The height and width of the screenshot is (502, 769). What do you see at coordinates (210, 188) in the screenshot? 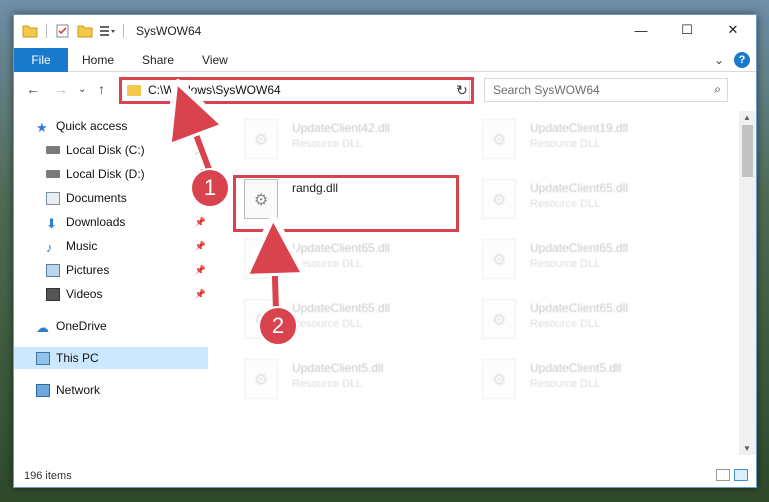
I see `step-badge-1: 1` at bounding box center [210, 188].